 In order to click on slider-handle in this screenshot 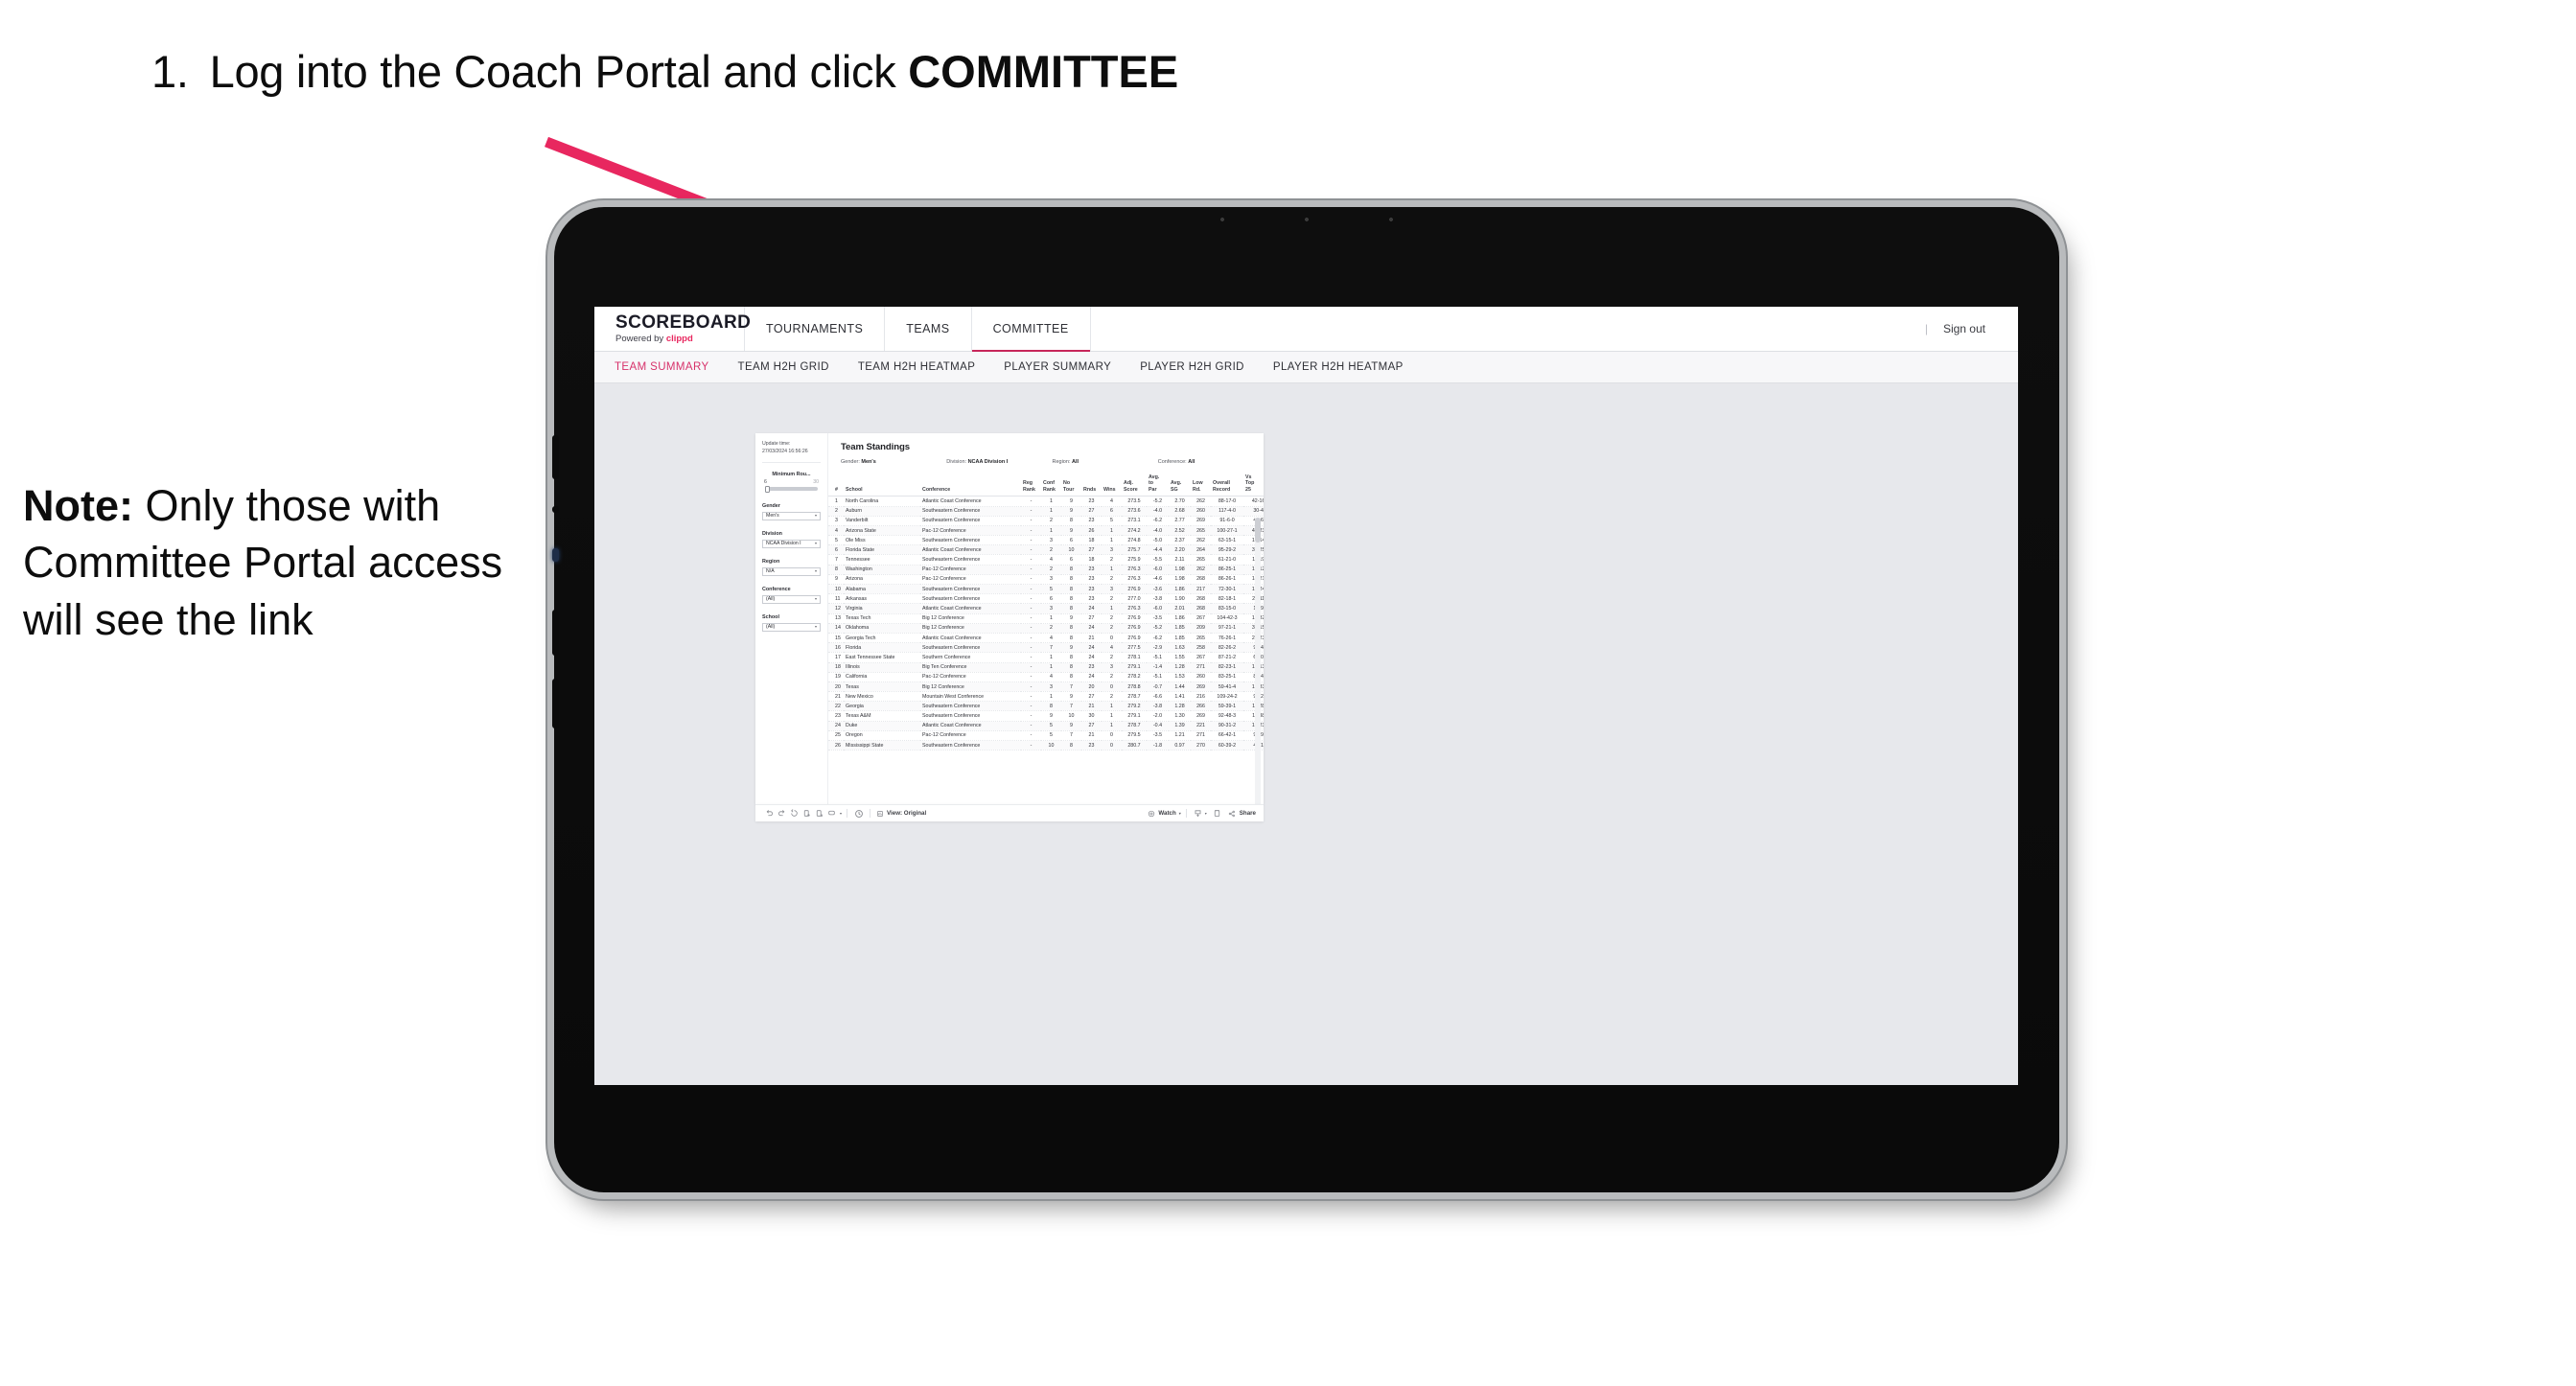, I will do `click(768, 489)`.